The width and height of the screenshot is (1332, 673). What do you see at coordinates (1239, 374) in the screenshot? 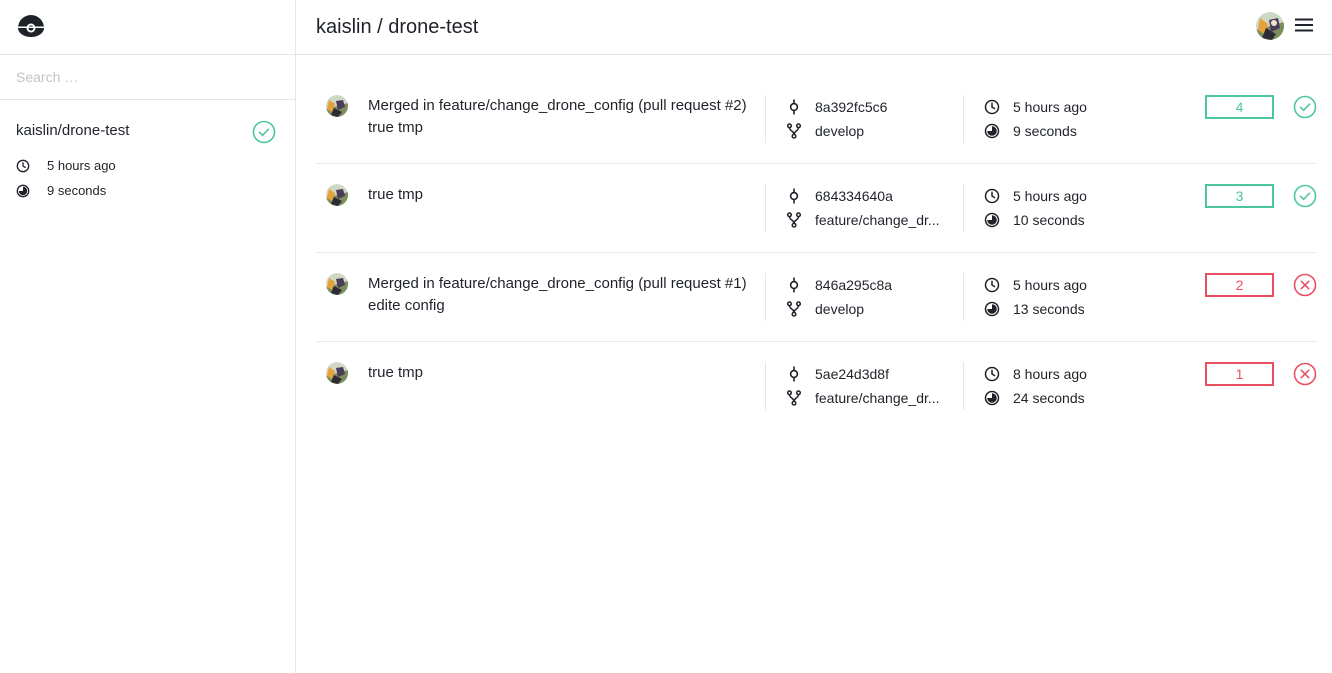
I see `build-number-badge: 1` at bounding box center [1239, 374].